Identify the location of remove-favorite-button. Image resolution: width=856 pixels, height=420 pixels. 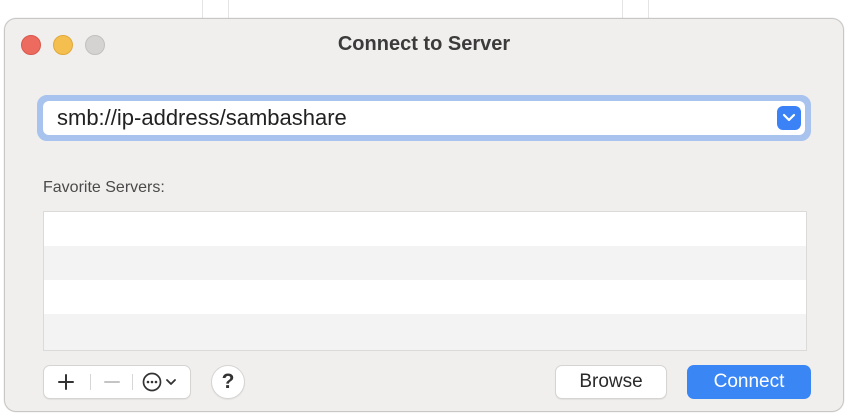
(112, 382).